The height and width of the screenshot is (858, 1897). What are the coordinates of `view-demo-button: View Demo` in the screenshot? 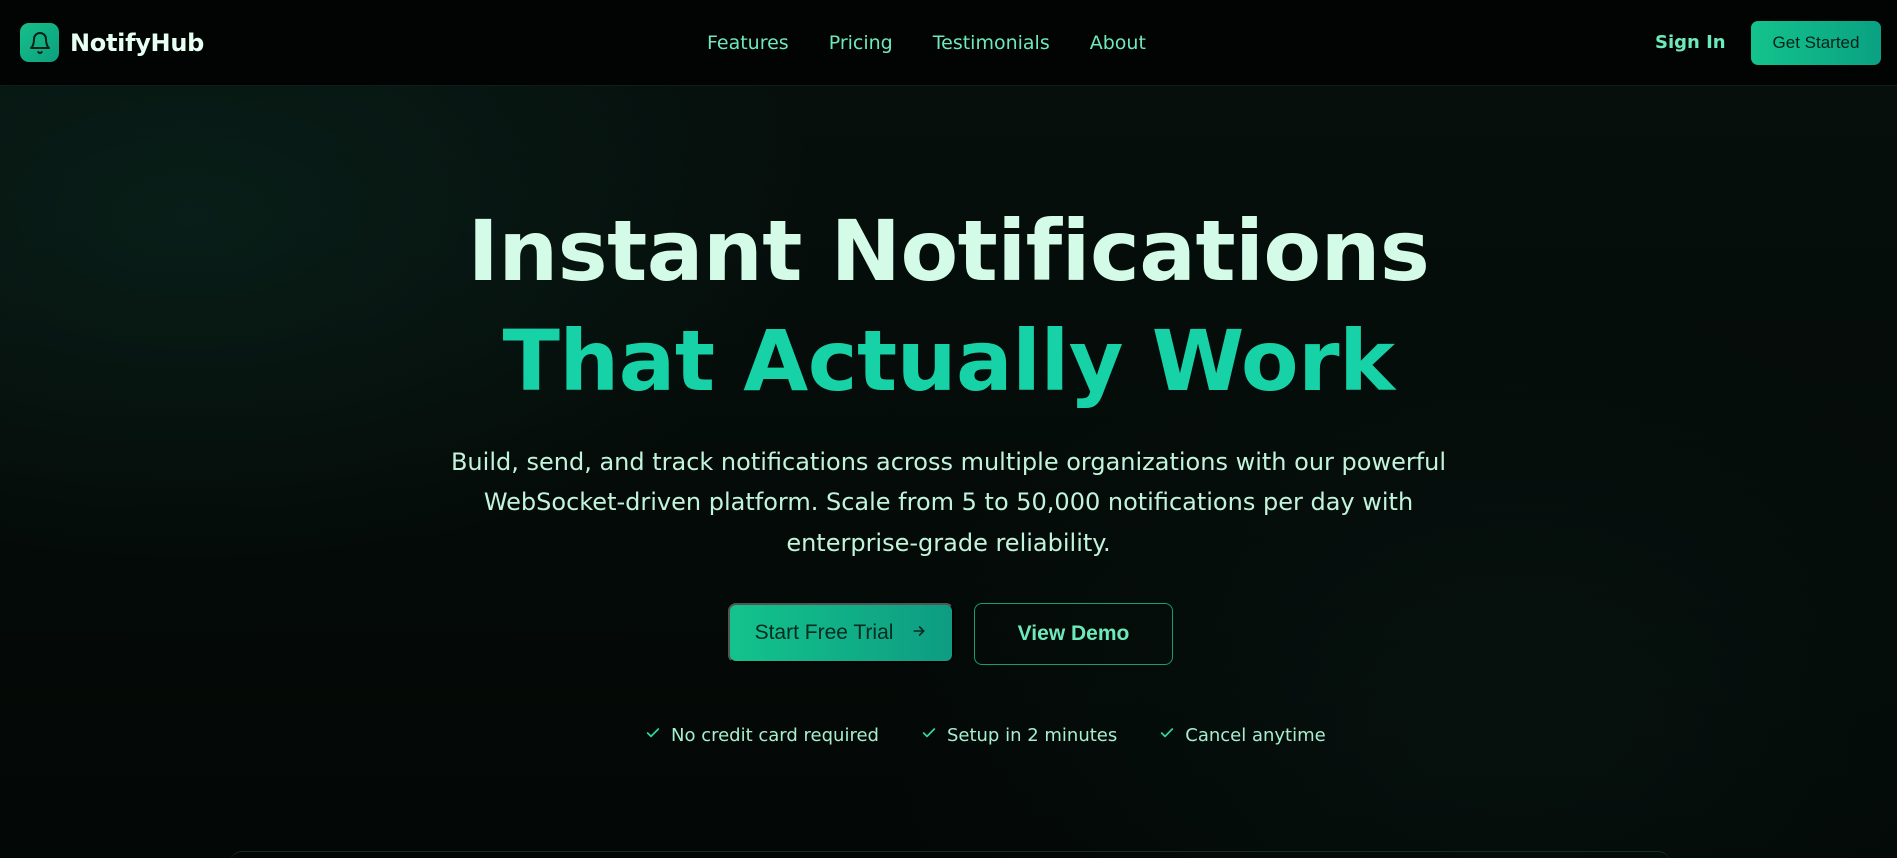 It's located at (1073, 634).